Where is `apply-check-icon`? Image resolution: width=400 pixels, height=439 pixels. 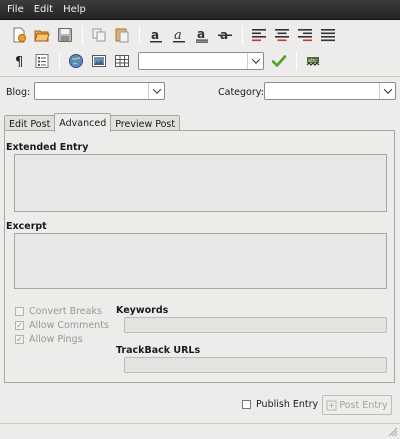
apply-check-icon is located at coordinates (279, 61).